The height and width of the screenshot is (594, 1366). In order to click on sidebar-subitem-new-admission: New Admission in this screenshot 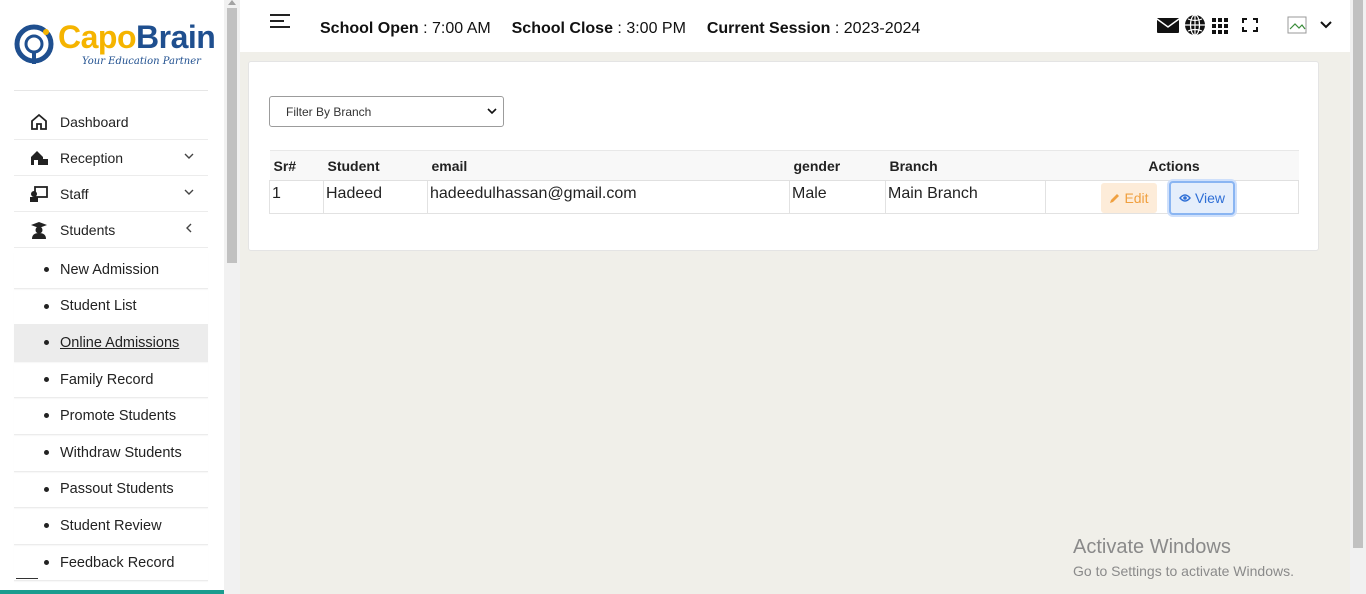, I will do `click(111, 270)`.